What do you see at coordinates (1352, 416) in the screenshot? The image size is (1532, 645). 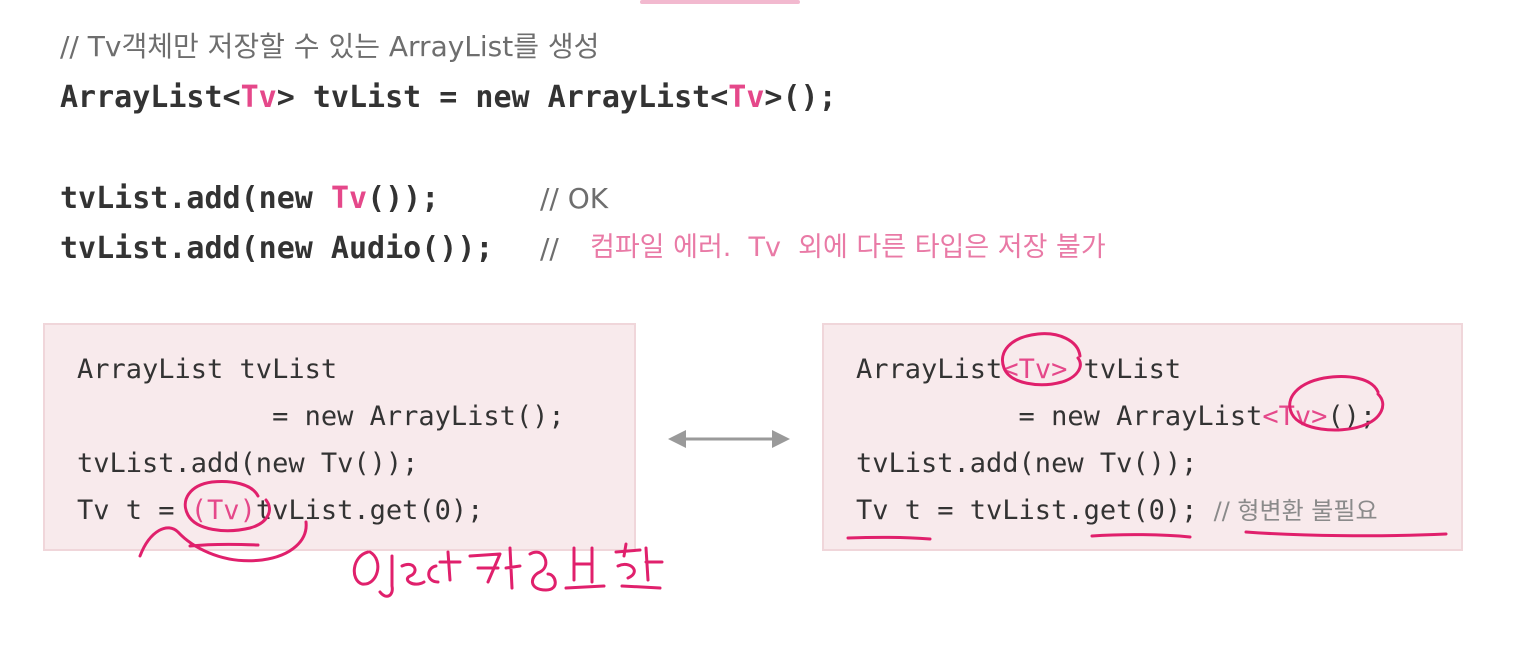 I see `right-line-2-part-2: ();` at bounding box center [1352, 416].